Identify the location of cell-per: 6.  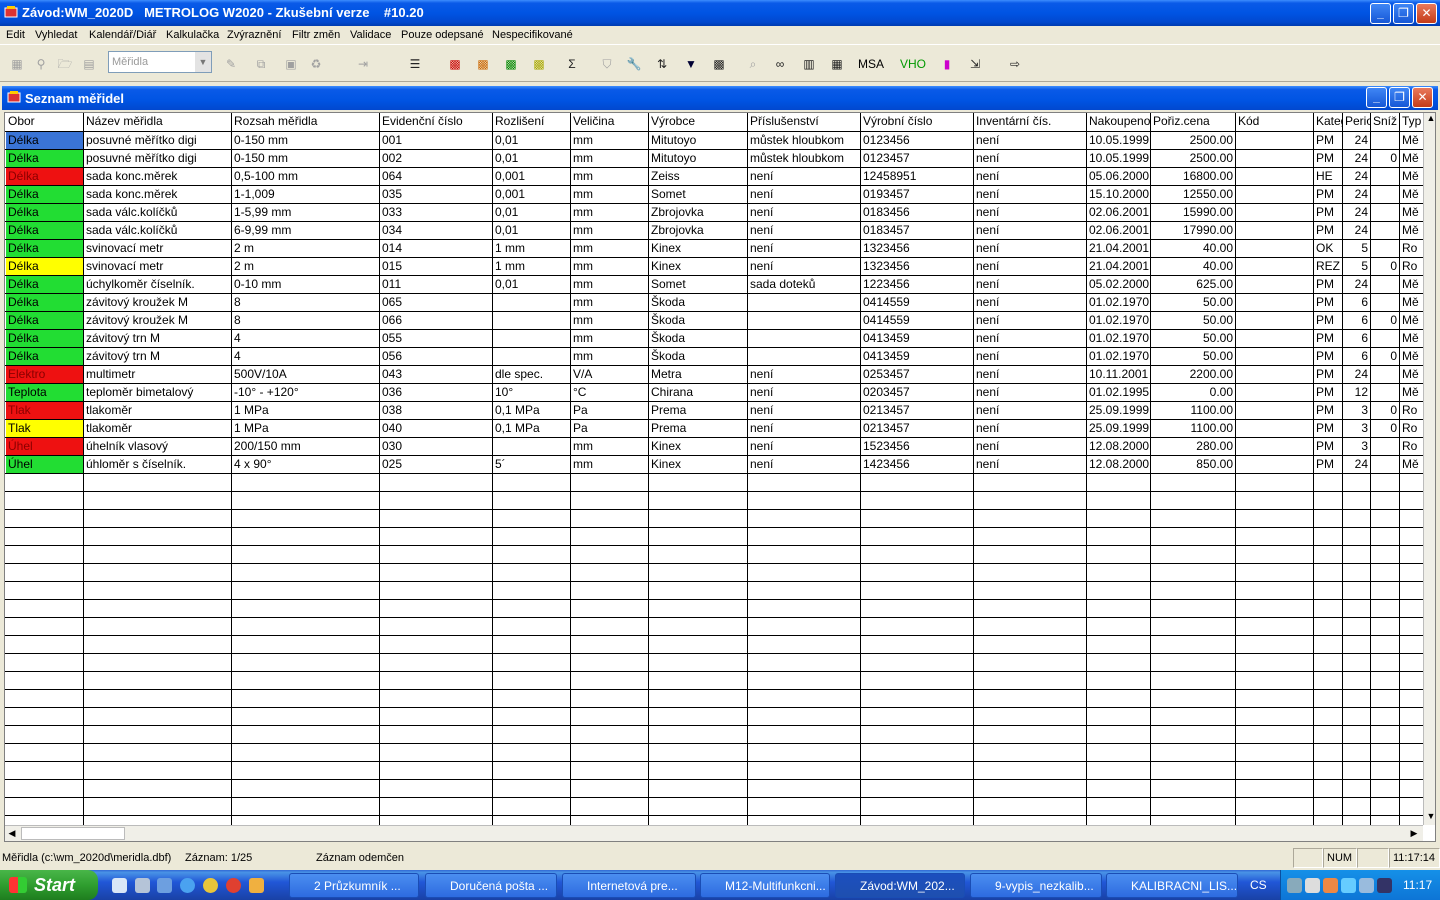
(1356, 338).